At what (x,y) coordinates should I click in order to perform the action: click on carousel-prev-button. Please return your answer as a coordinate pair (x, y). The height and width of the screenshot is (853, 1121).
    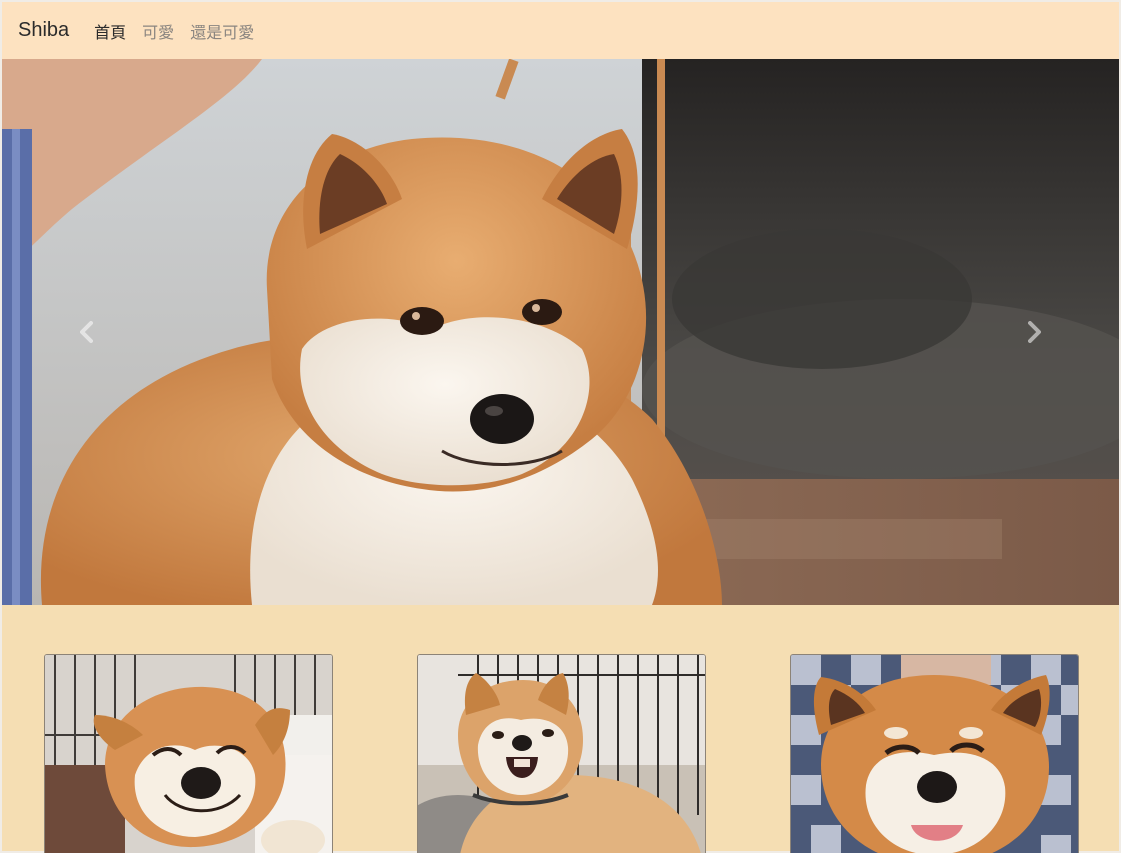
    Looking at the image, I should click on (87, 332).